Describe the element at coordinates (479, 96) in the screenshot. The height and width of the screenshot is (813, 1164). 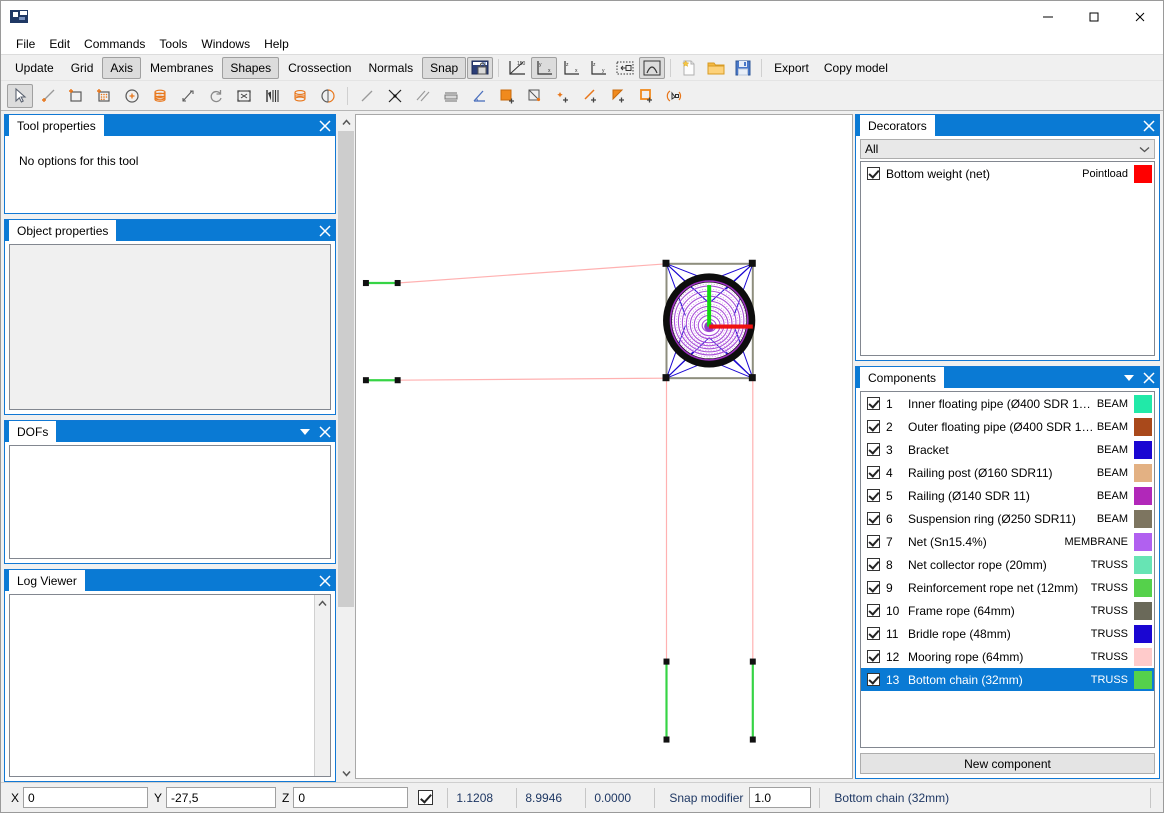
I see `angle-icon` at that location.